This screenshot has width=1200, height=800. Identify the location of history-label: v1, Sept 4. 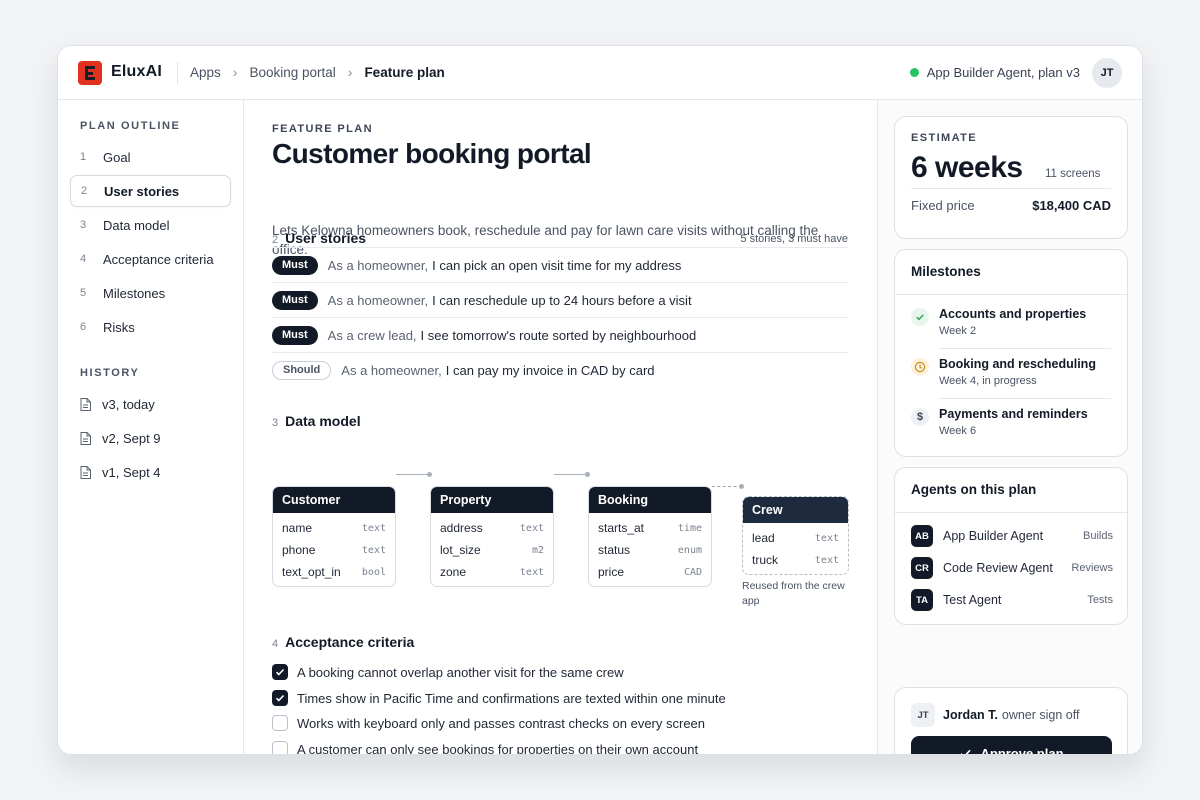
(131, 472).